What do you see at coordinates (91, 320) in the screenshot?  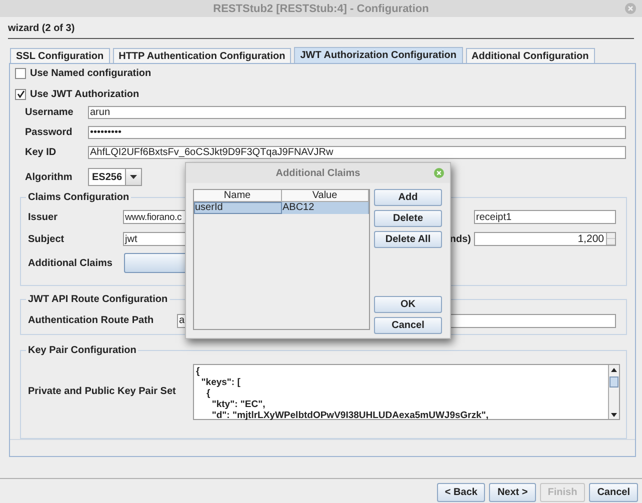 I see `field-label: Authentication Route Path` at bounding box center [91, 320].